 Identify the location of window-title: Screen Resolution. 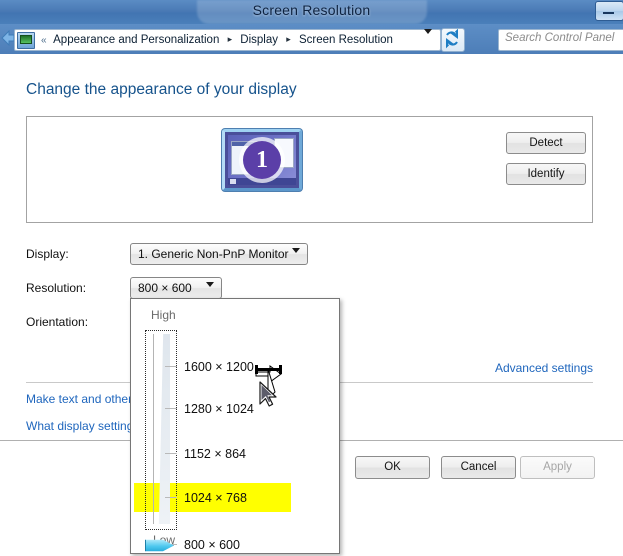
(311, 10).